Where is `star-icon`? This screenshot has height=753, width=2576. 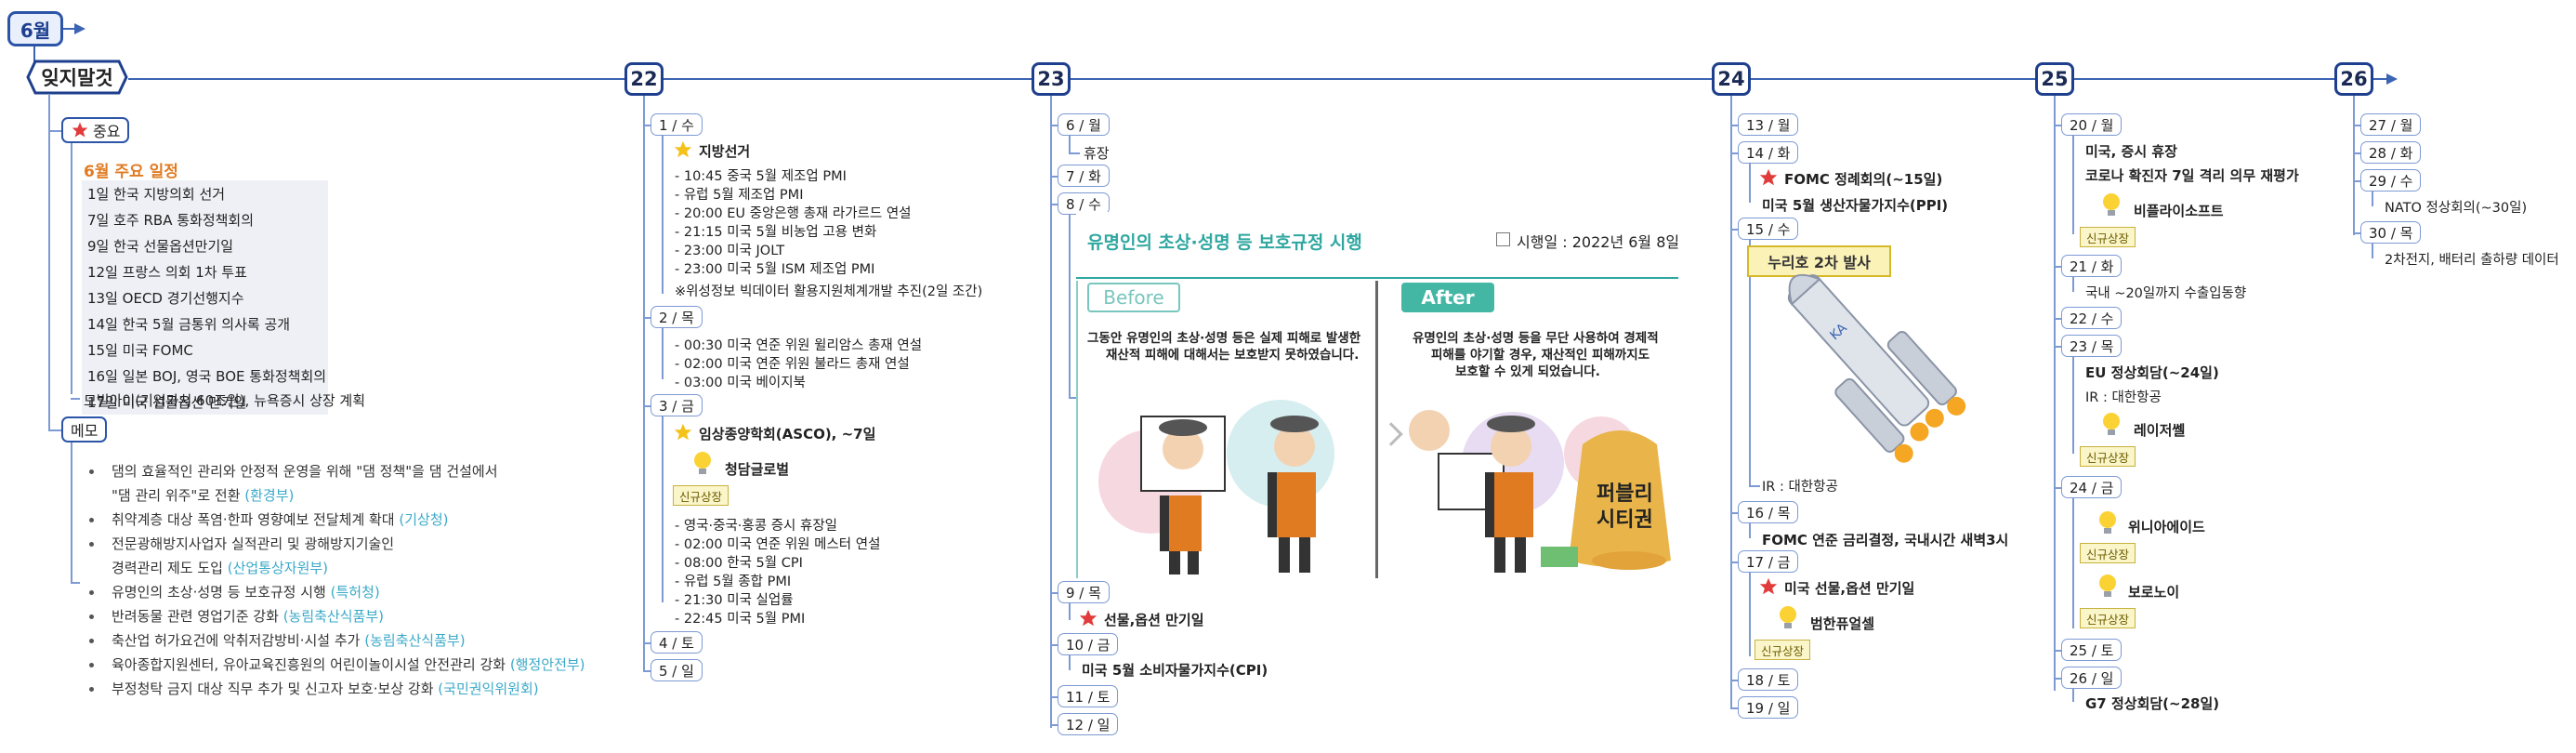 star-icon is located at coordinates (683, 149).